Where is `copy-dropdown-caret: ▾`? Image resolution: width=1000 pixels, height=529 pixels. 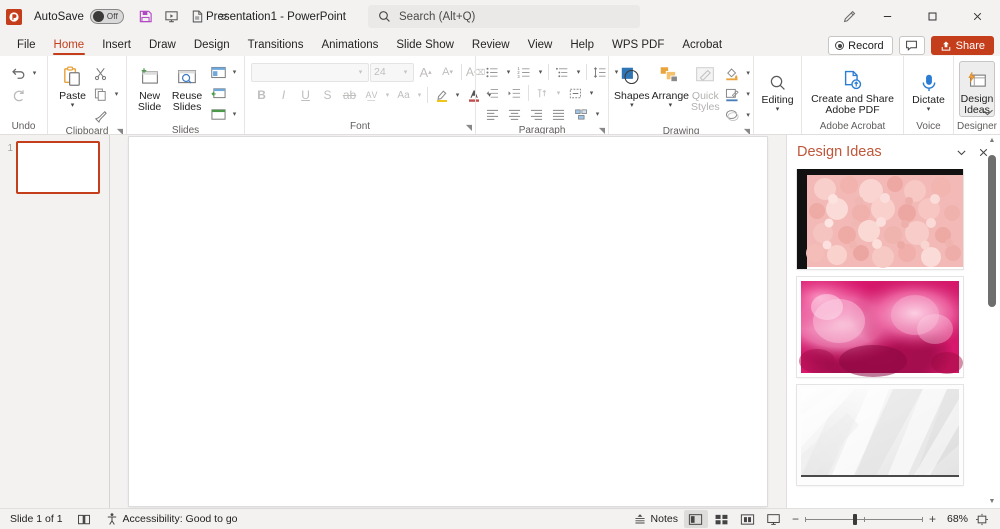
copy-dropdown-caret: ▾ is located at coordinates (116, 94).